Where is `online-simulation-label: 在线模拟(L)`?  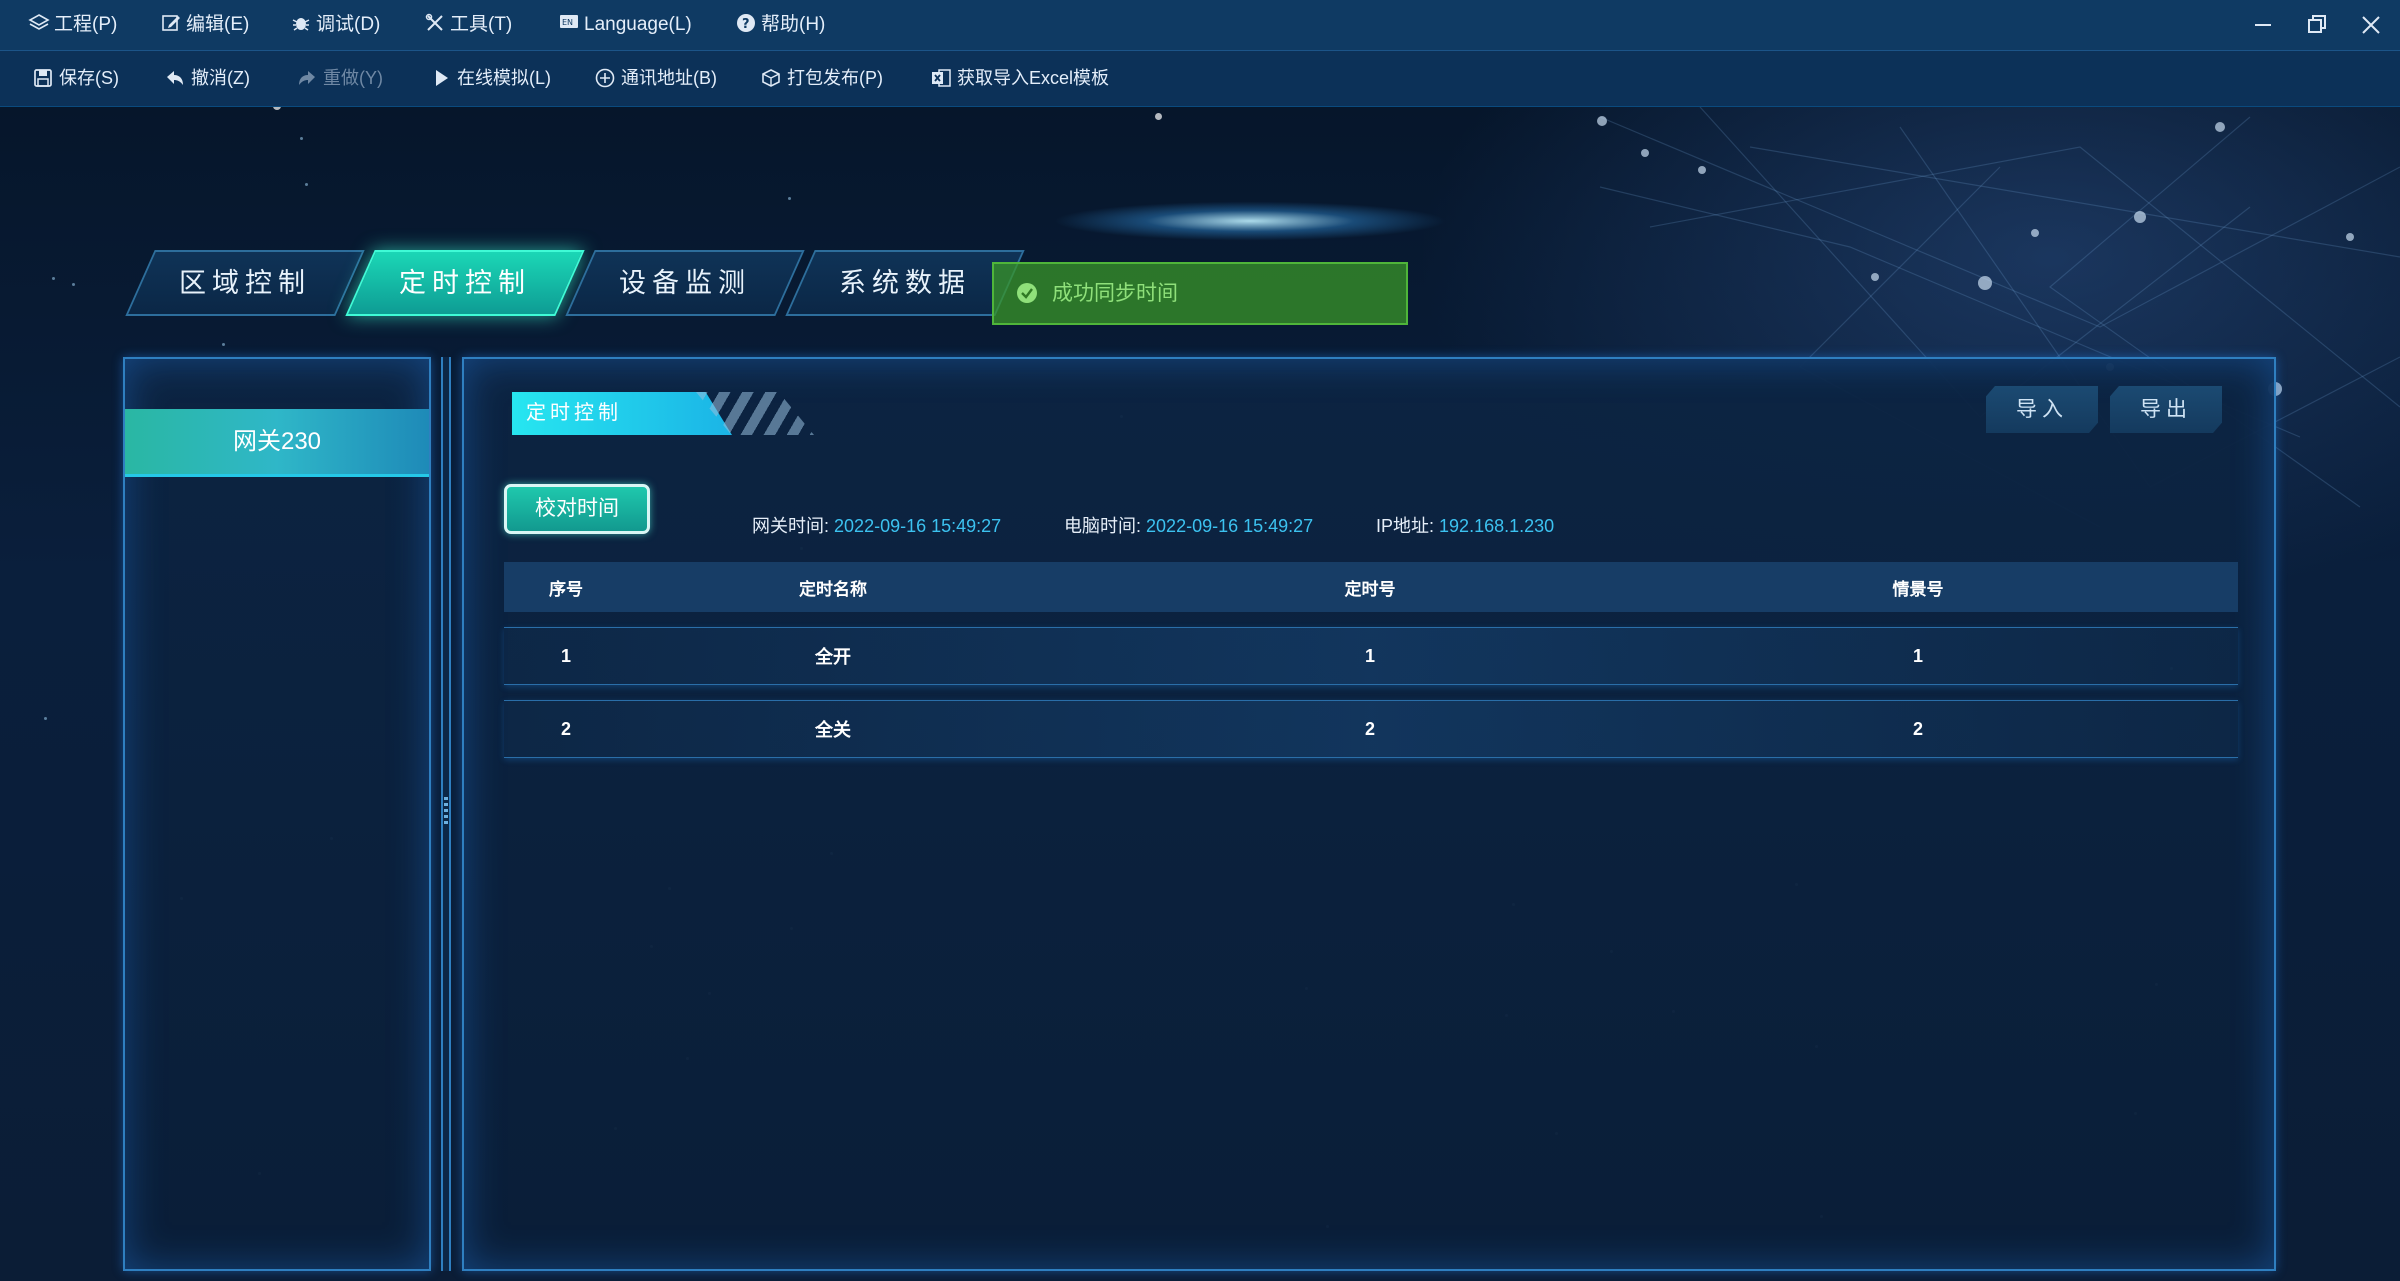 online-simulation-label: 在线模拟(L) is located at coordinates (504, 78).